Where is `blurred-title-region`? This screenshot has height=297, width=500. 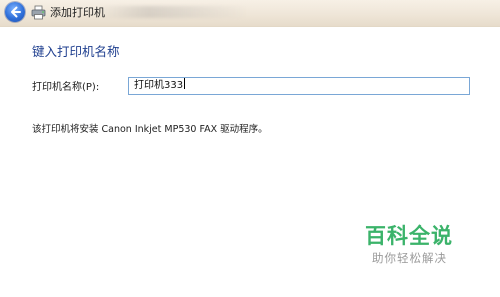 blurred-title-region is located at coordinates (173, 12).